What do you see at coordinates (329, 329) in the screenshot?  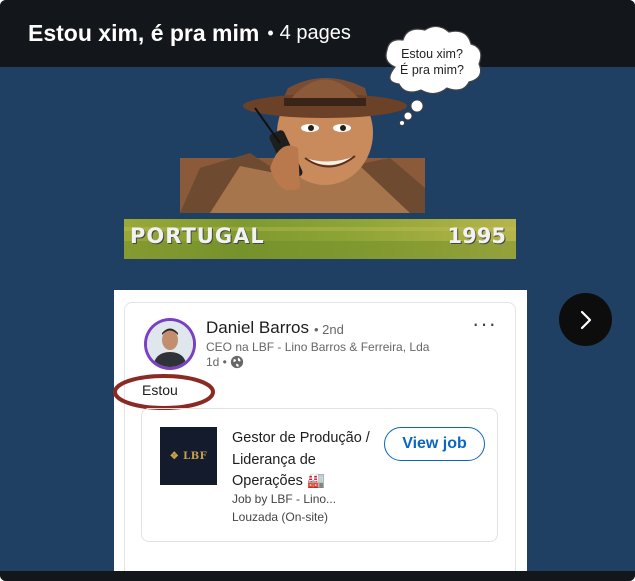 I see `connection-degree: • 2nd` at bounding box center [329, 329].